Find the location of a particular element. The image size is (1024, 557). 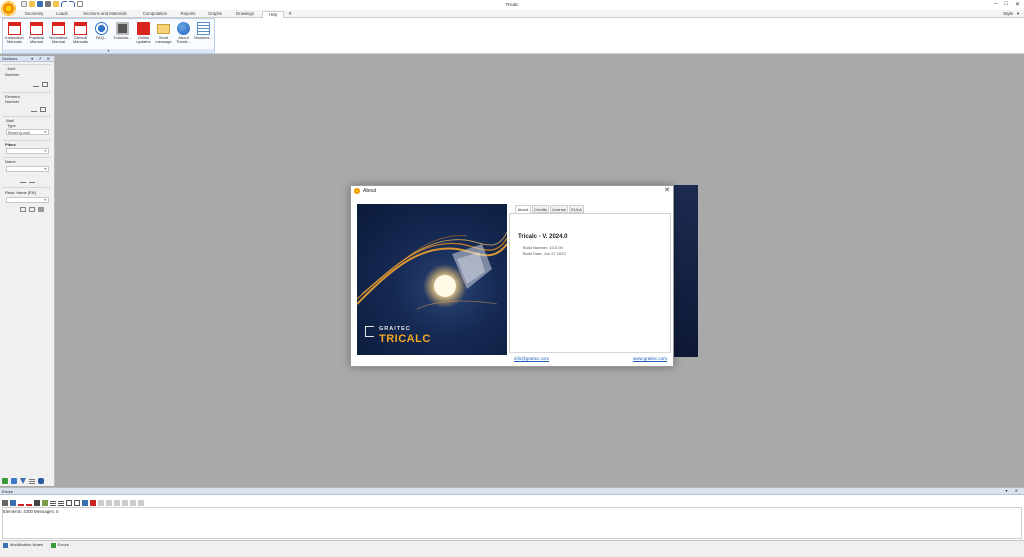

export-icon is located at coordinates (13, 503).